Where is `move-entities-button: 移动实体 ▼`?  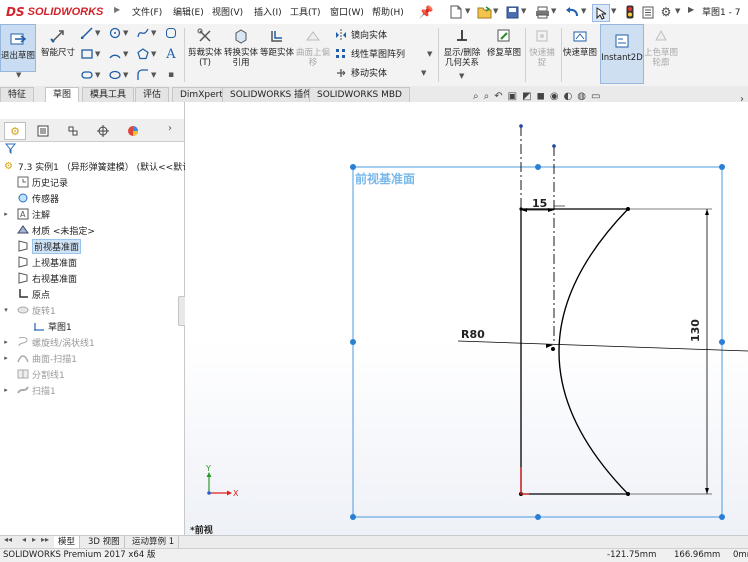 move-entities-button: 移动实体 ▼ is located at coordinates (380, 72).